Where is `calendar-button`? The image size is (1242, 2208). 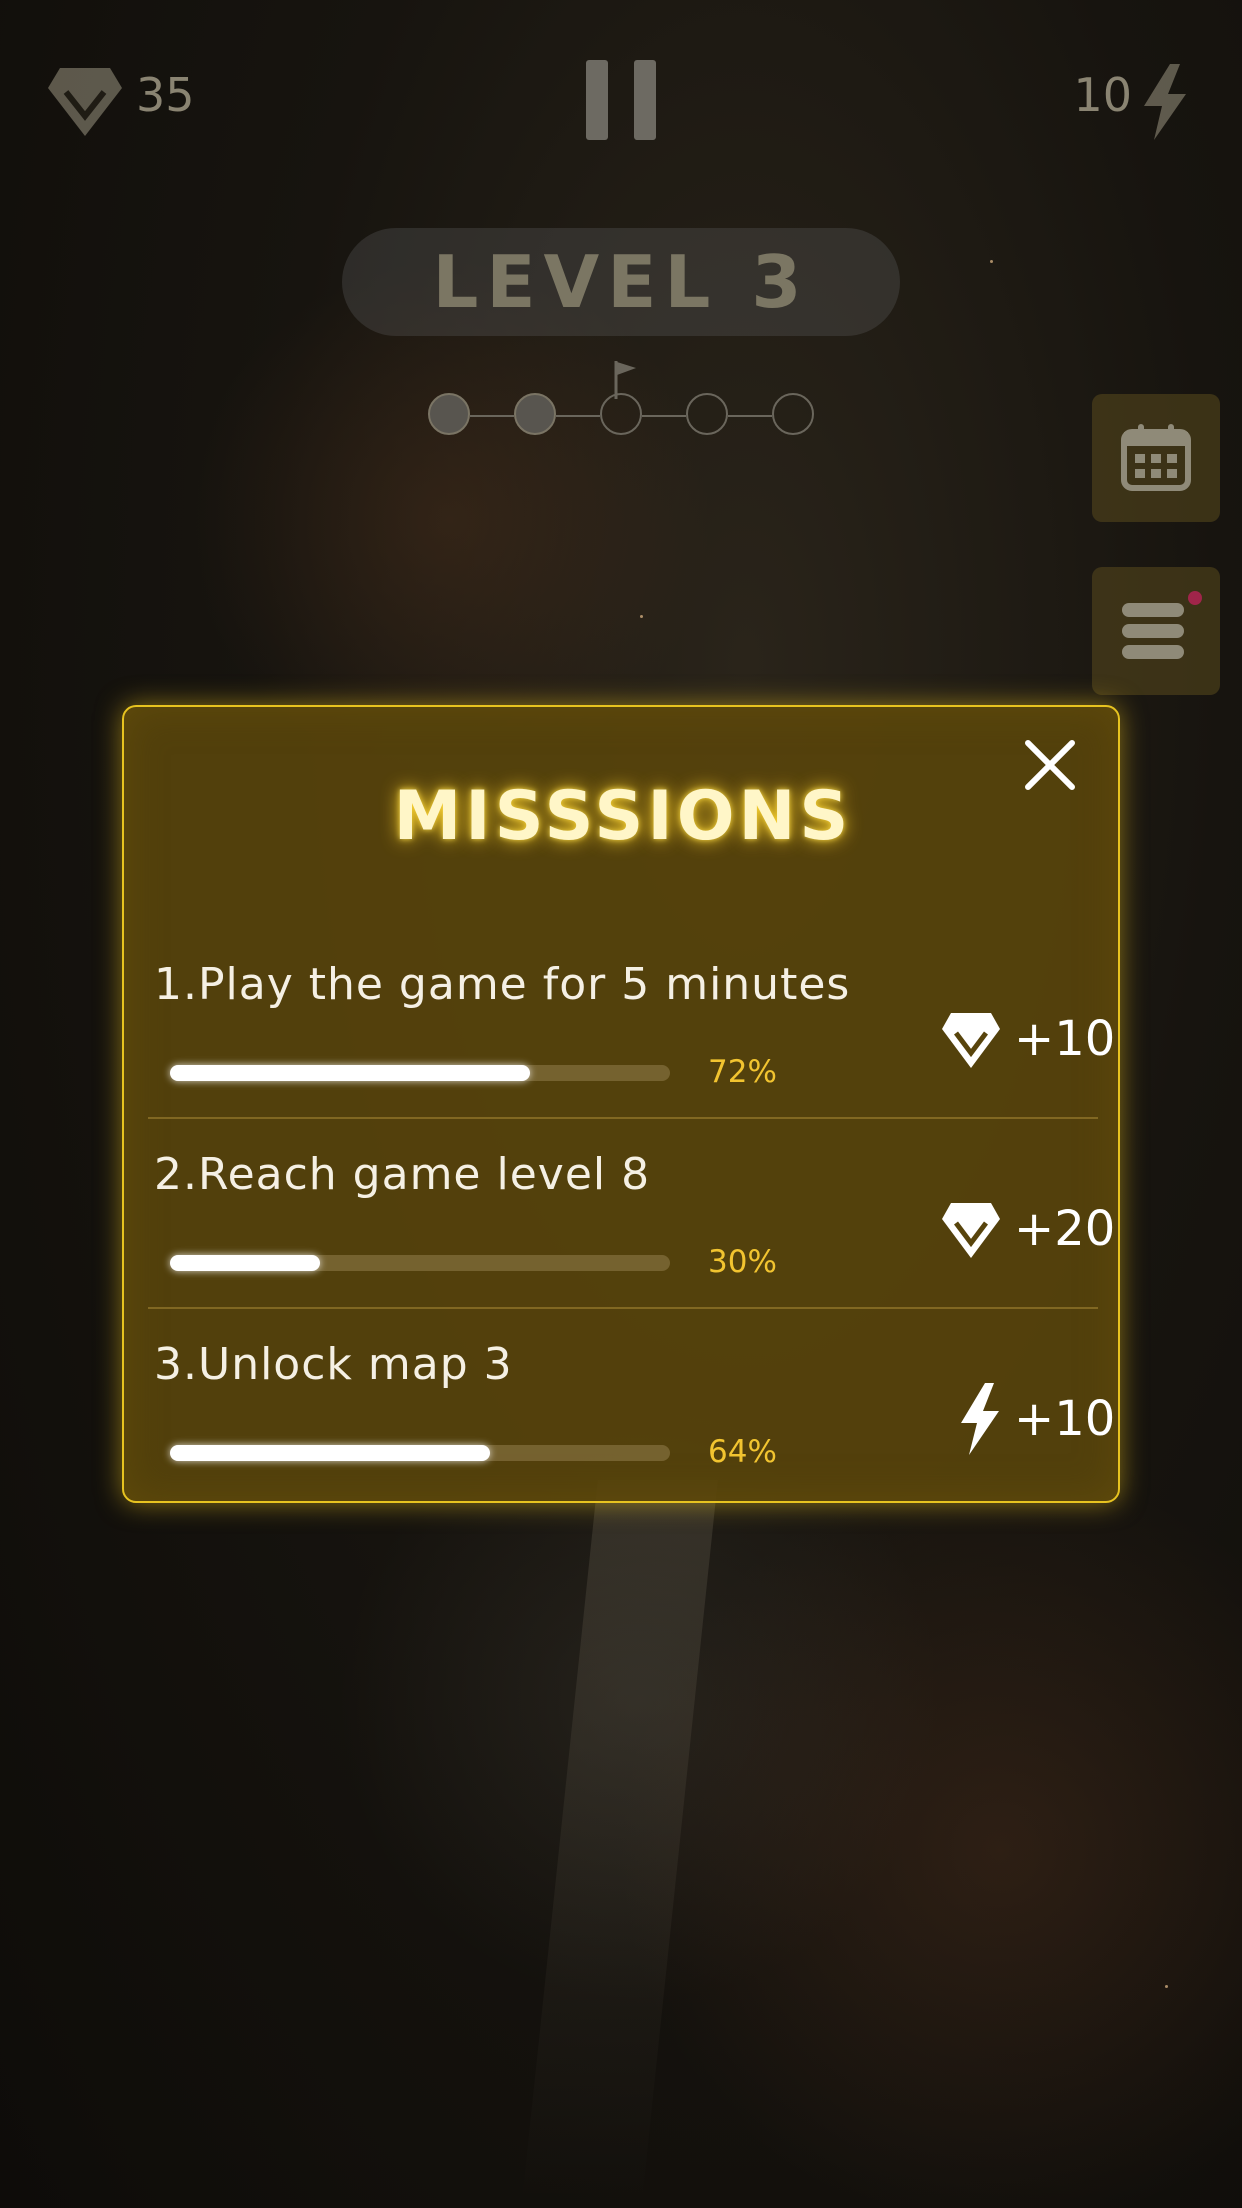 calendar-button is located at coordinates (1156, 458).